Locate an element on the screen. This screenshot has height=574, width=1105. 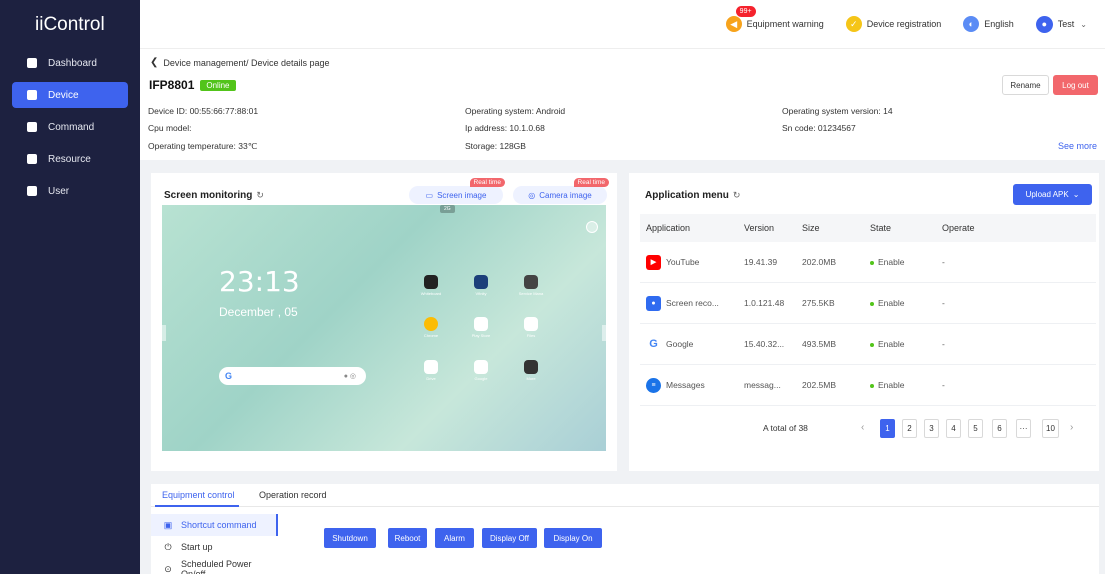
user-label: Test is located at coordinates (1066, 24).